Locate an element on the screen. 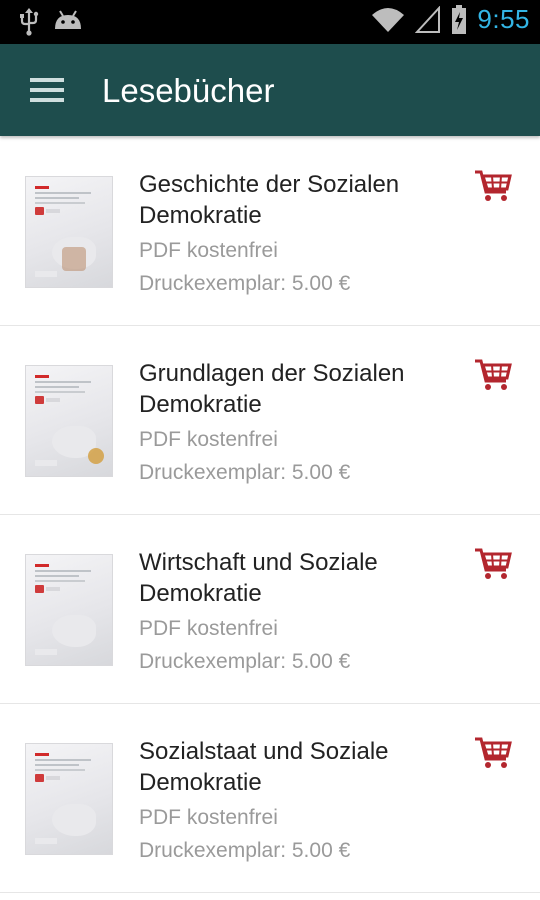  action-bar: Lesebücher is located at coordinates (270, 90).